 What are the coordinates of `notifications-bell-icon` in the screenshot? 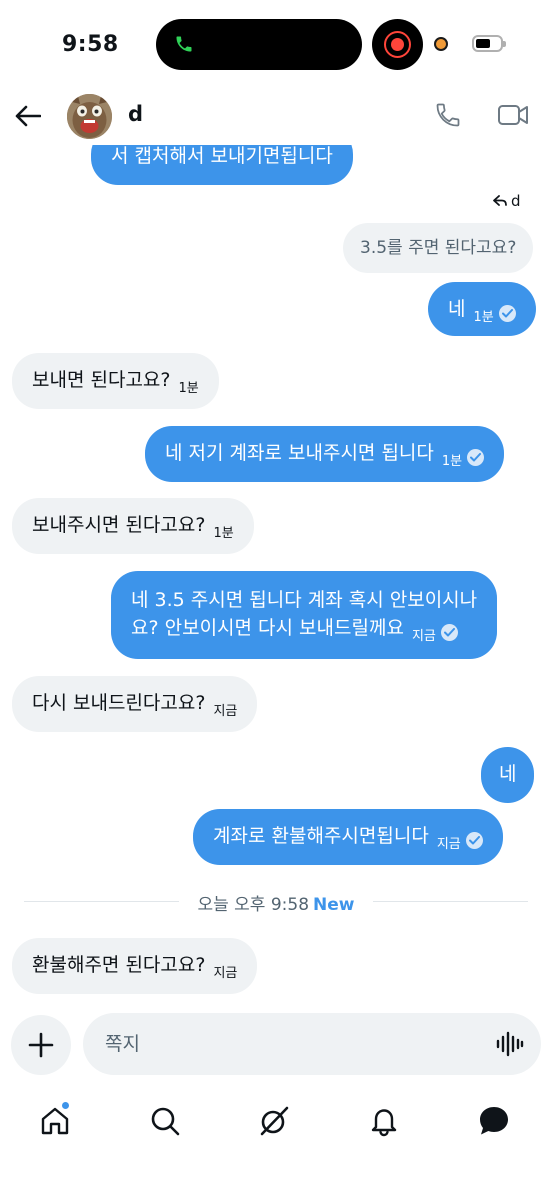 It's located at (384, 1123).